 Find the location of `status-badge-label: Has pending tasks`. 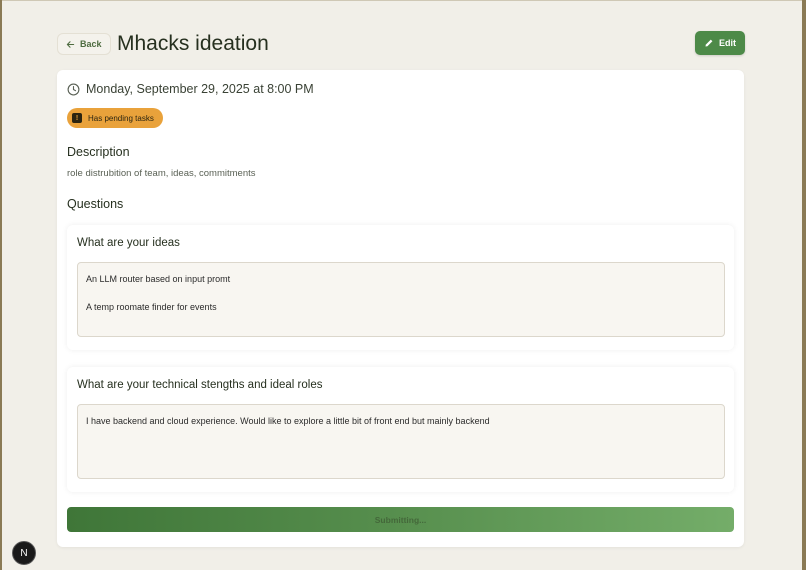

status-badge-label: Has pending tasks is located at coordinates (121, 118).